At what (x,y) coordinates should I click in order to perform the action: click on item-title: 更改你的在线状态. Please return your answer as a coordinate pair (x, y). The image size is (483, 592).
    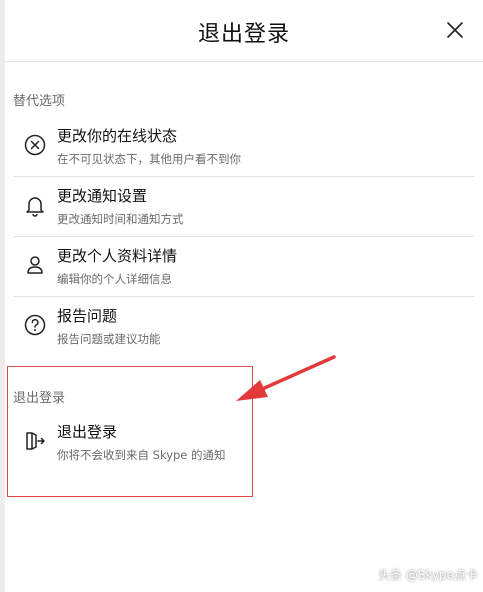
    Looking at the image, I should click on (117, 136).